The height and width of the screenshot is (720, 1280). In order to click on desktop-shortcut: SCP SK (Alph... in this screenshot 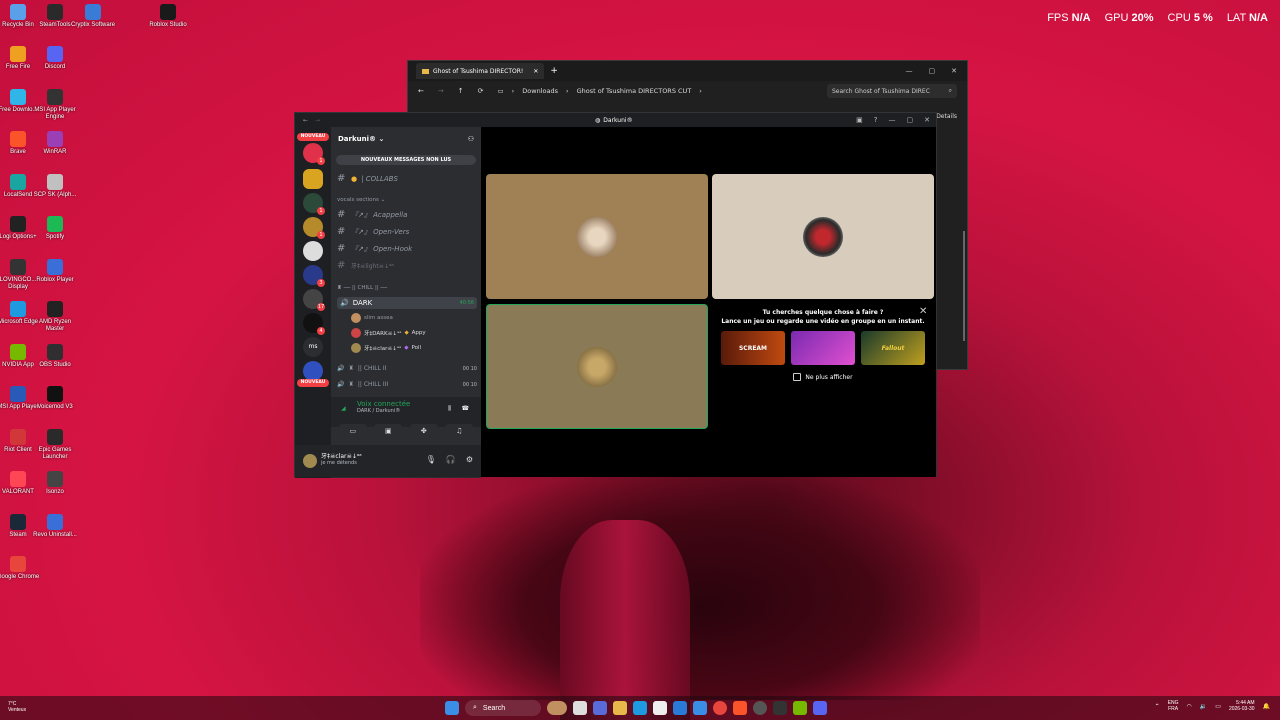, I will do `click(55, 186)`.